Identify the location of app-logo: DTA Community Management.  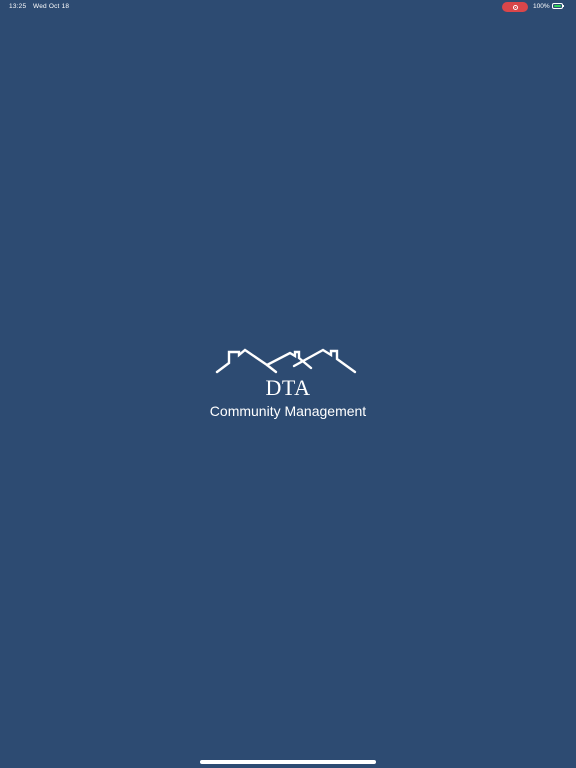
(288, 385).